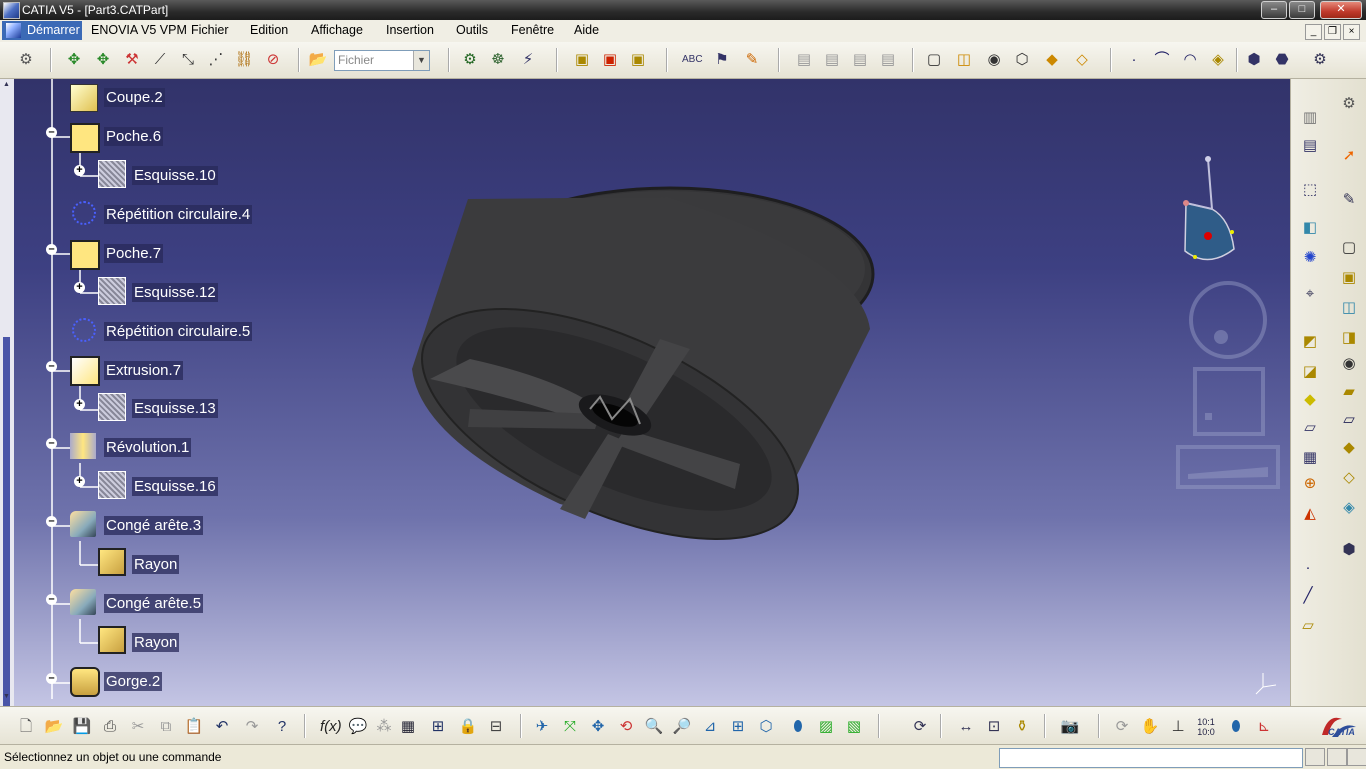 This screenshot has width=1366, height=769. Describe the element at coordinates (1022, 727) in the screenshot. I see `measure-inertia-icon: ⚱` at that location.